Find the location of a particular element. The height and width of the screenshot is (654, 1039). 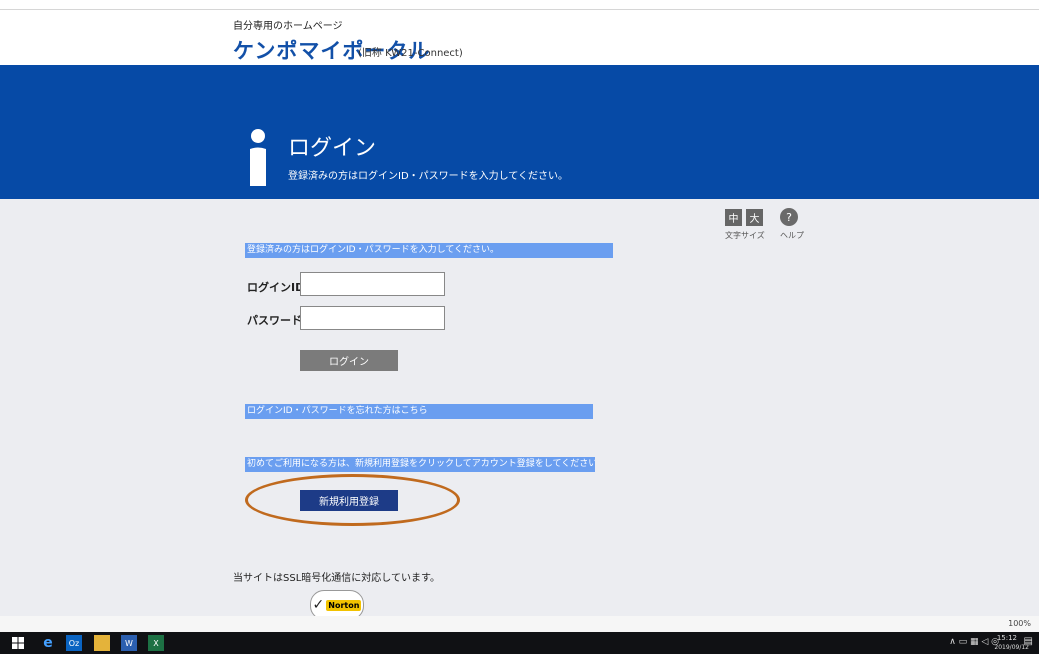

word-icon: W is located at coordinates (129, 643).